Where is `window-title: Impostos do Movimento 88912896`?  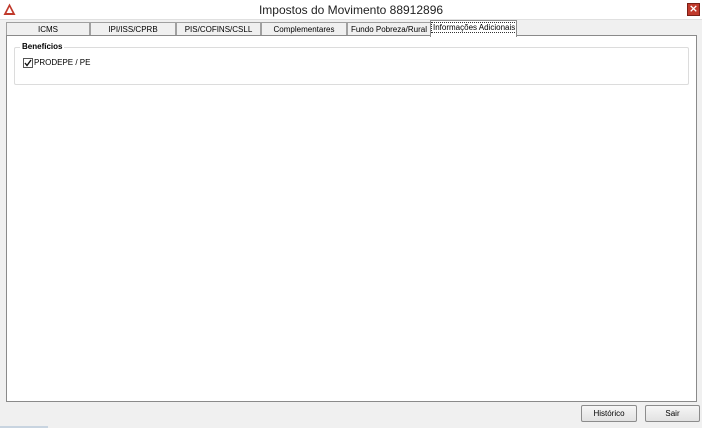 window-title: Impostos do Movimento 88912896 is located at coordinates (351, 10).